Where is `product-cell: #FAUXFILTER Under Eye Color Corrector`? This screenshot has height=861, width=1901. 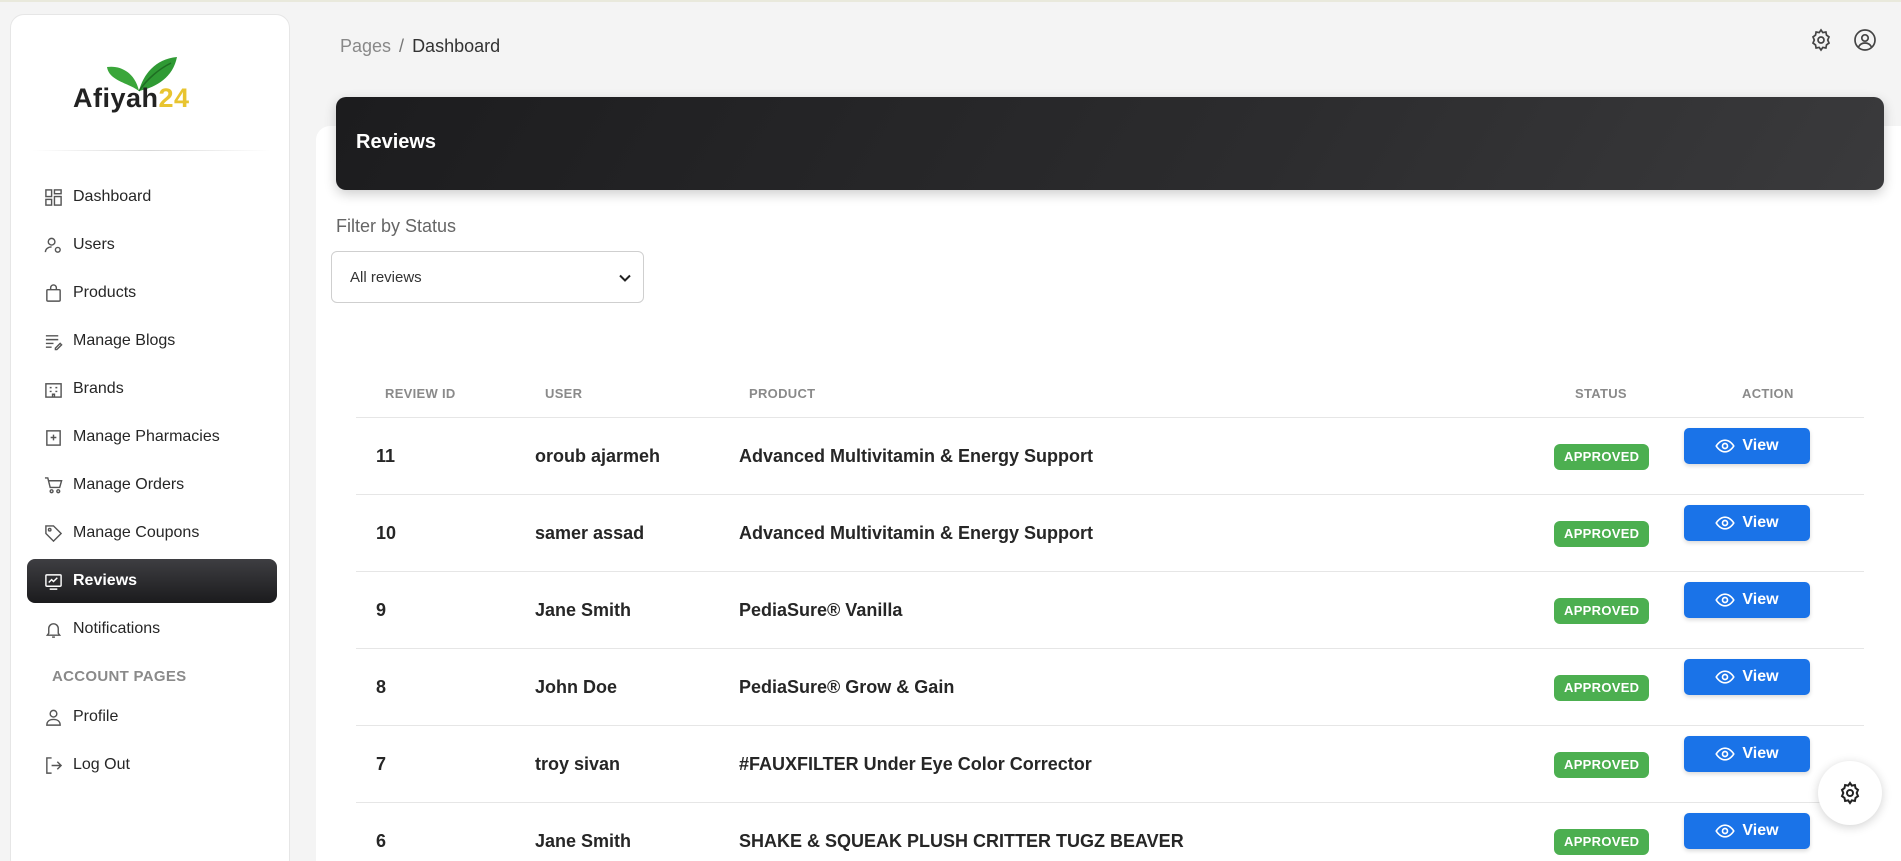 product-cell: #FAUXFILTER Under Eye Color Corrector is located at coordinates (915, 764).